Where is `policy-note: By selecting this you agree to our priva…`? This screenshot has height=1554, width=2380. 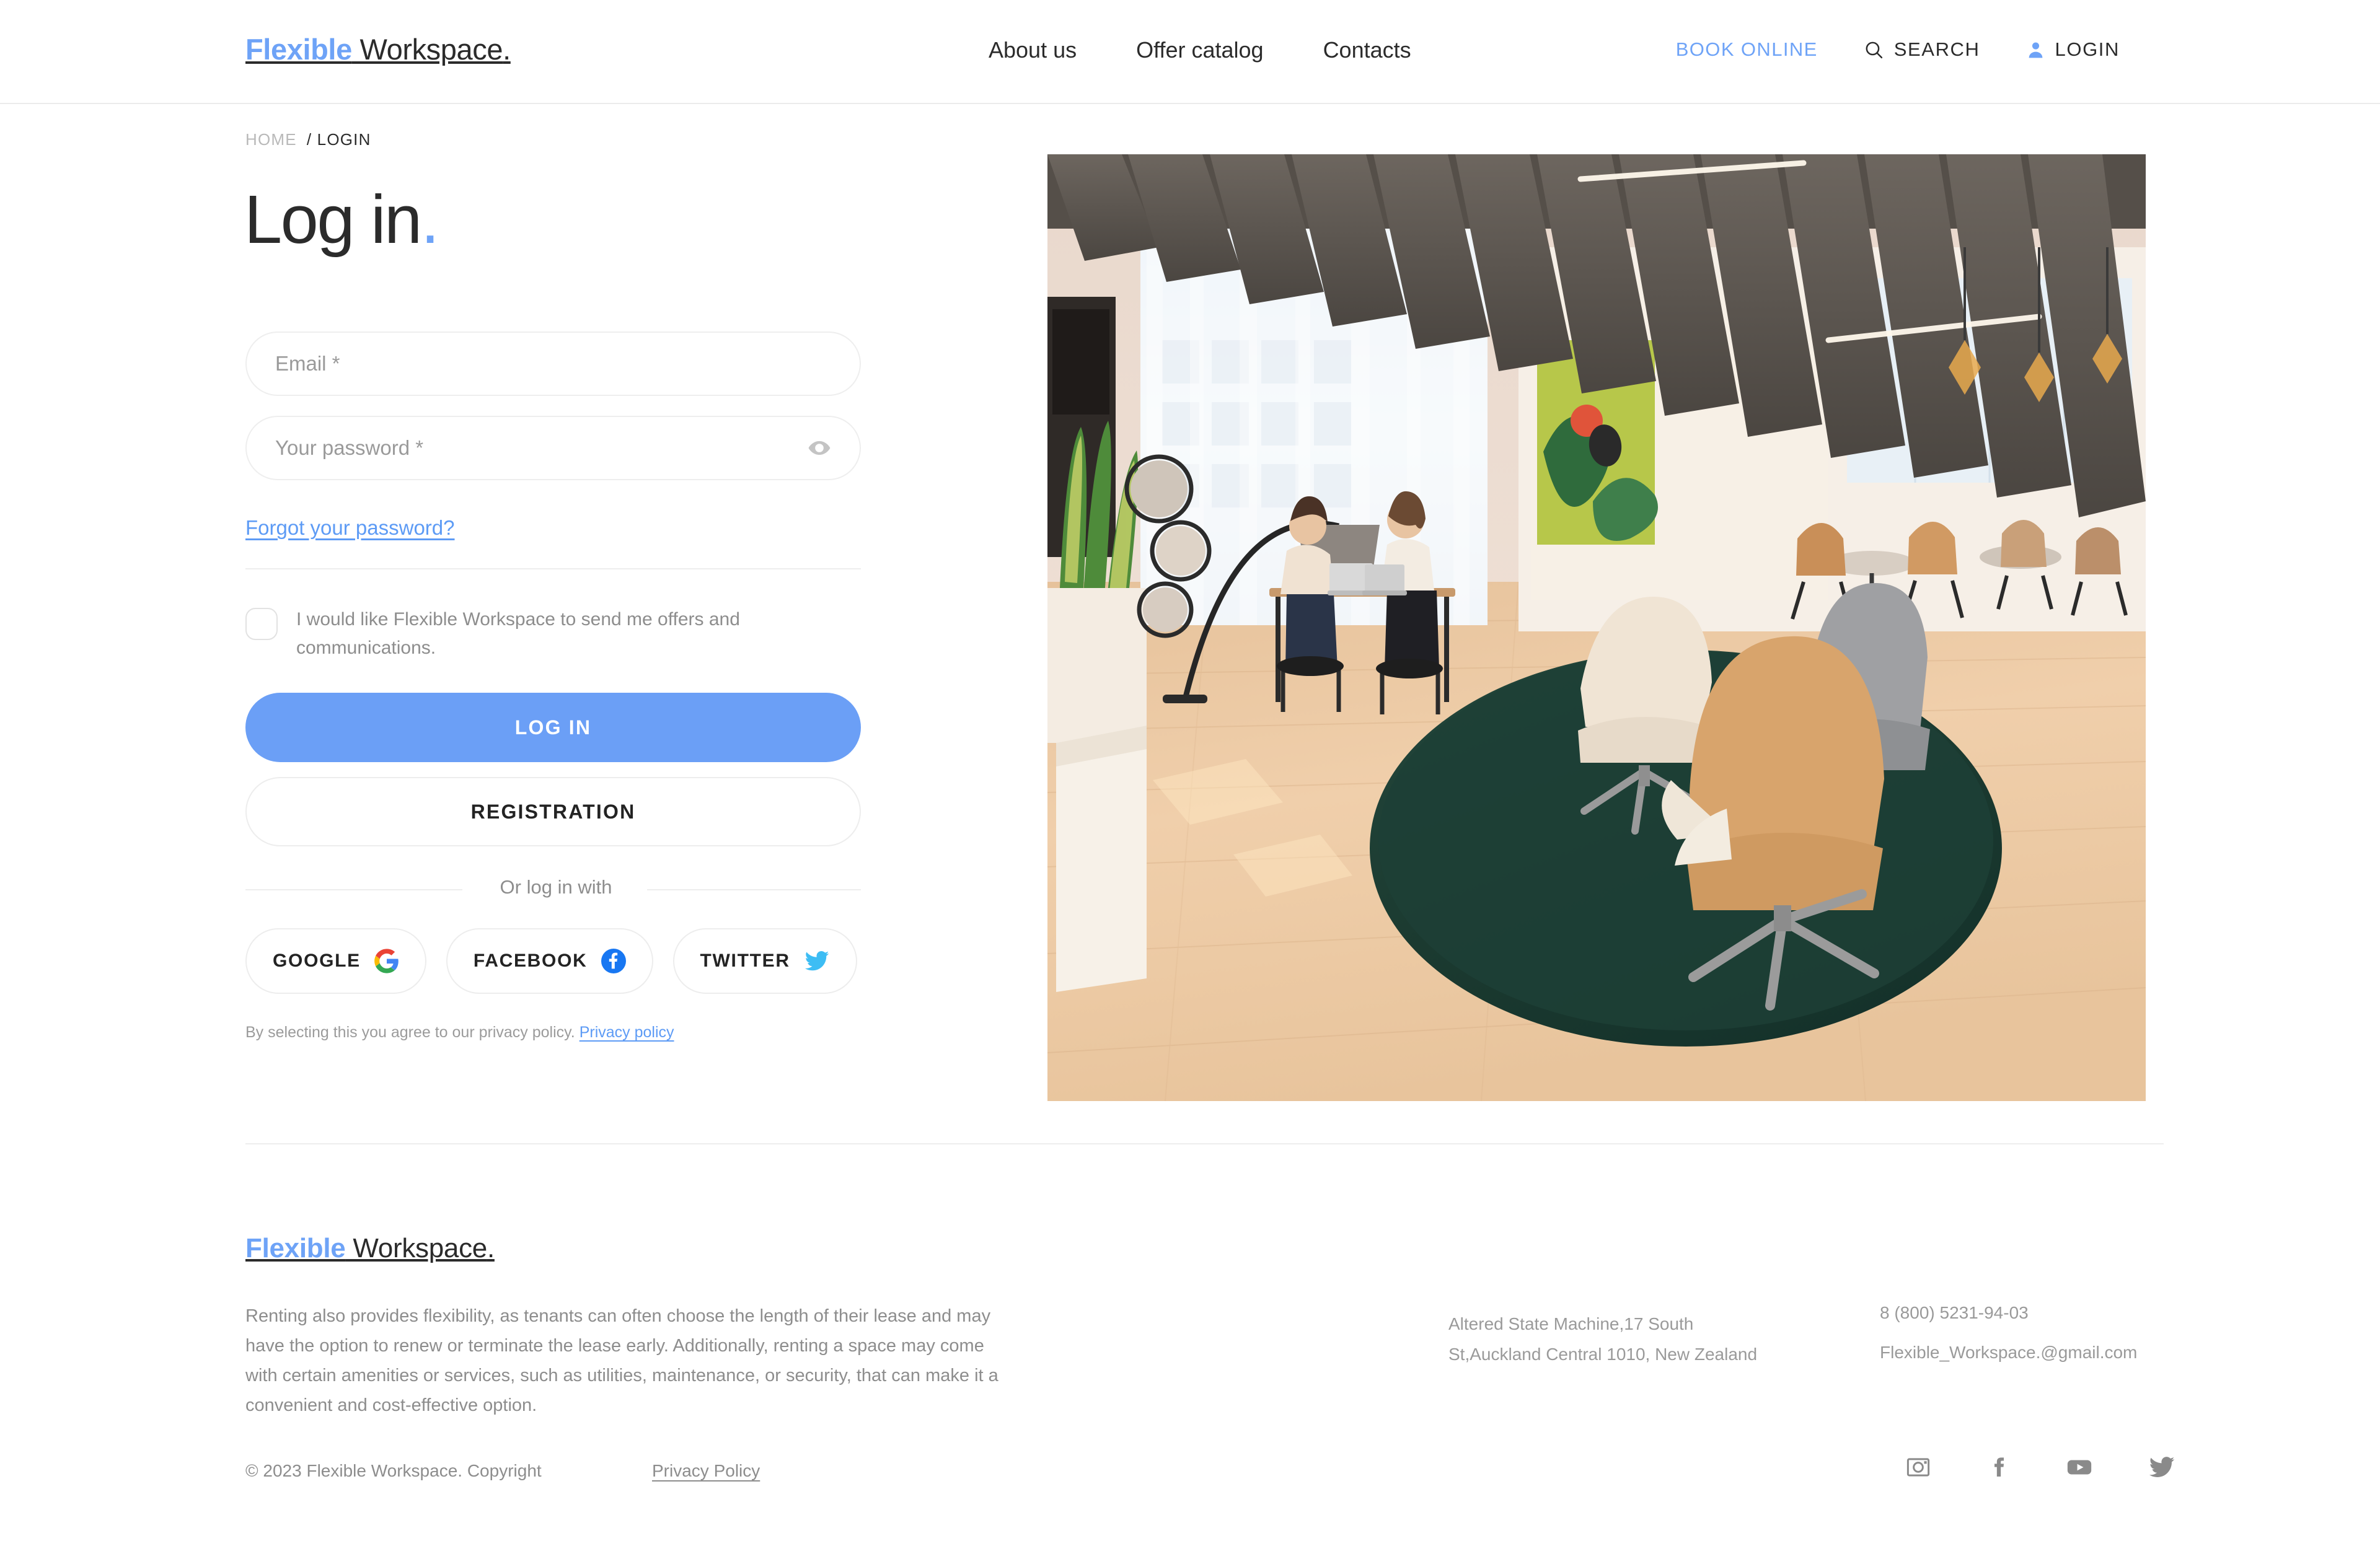
policy-note: By selecting this you agree to our priva… is located at coordinates (553, 1033).